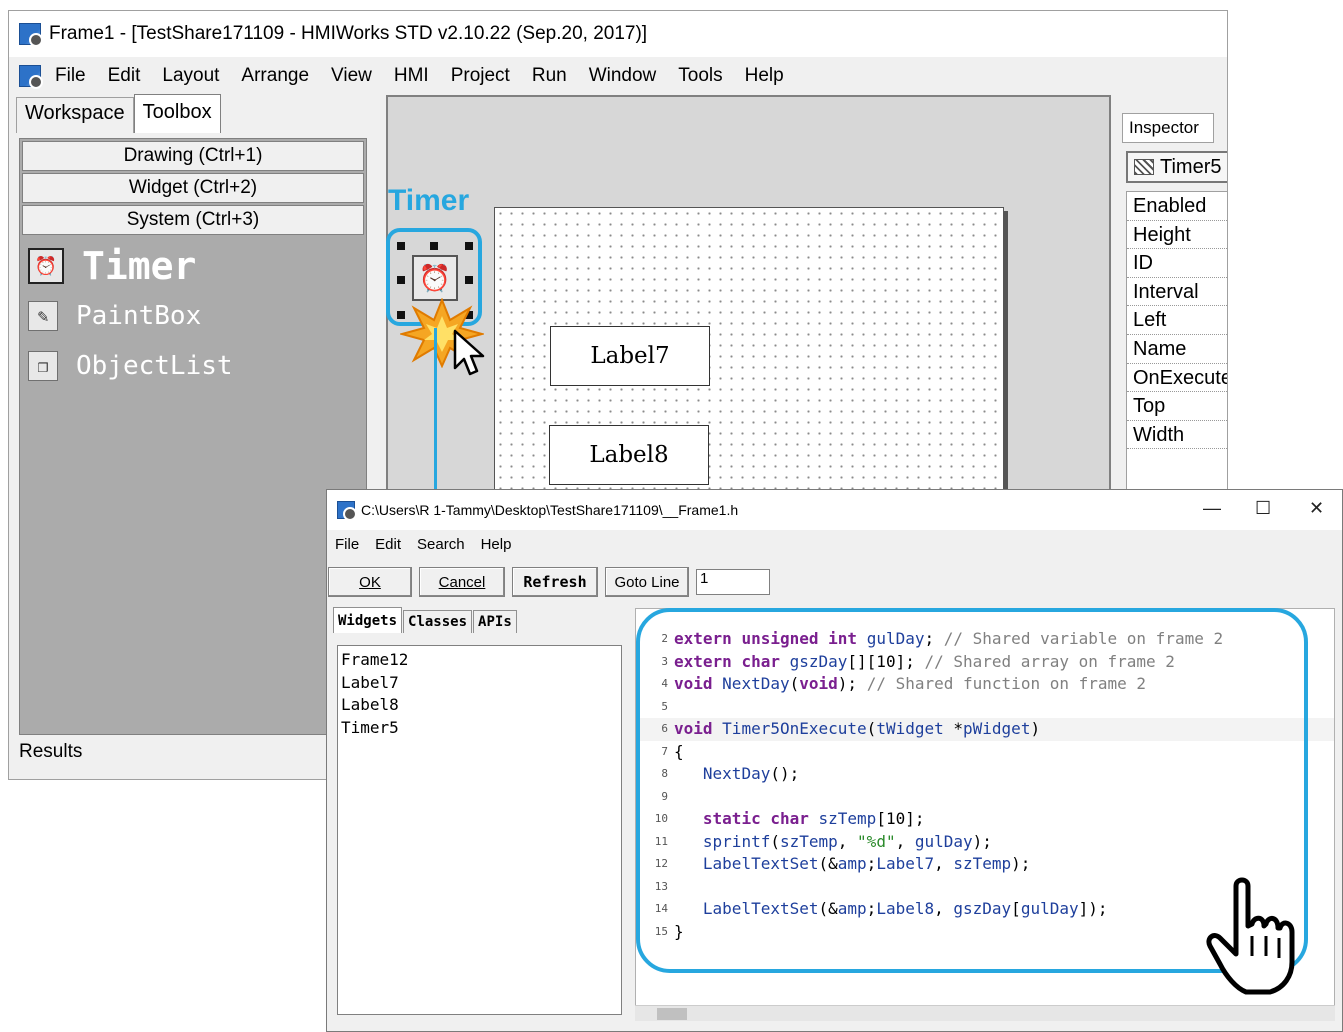 This screenshot has width=1343, height=1032. What do you see at coordinates (469, 352) in the screenshot?
I see `mouse-pointer-icon` at bounding box center [469, 352].